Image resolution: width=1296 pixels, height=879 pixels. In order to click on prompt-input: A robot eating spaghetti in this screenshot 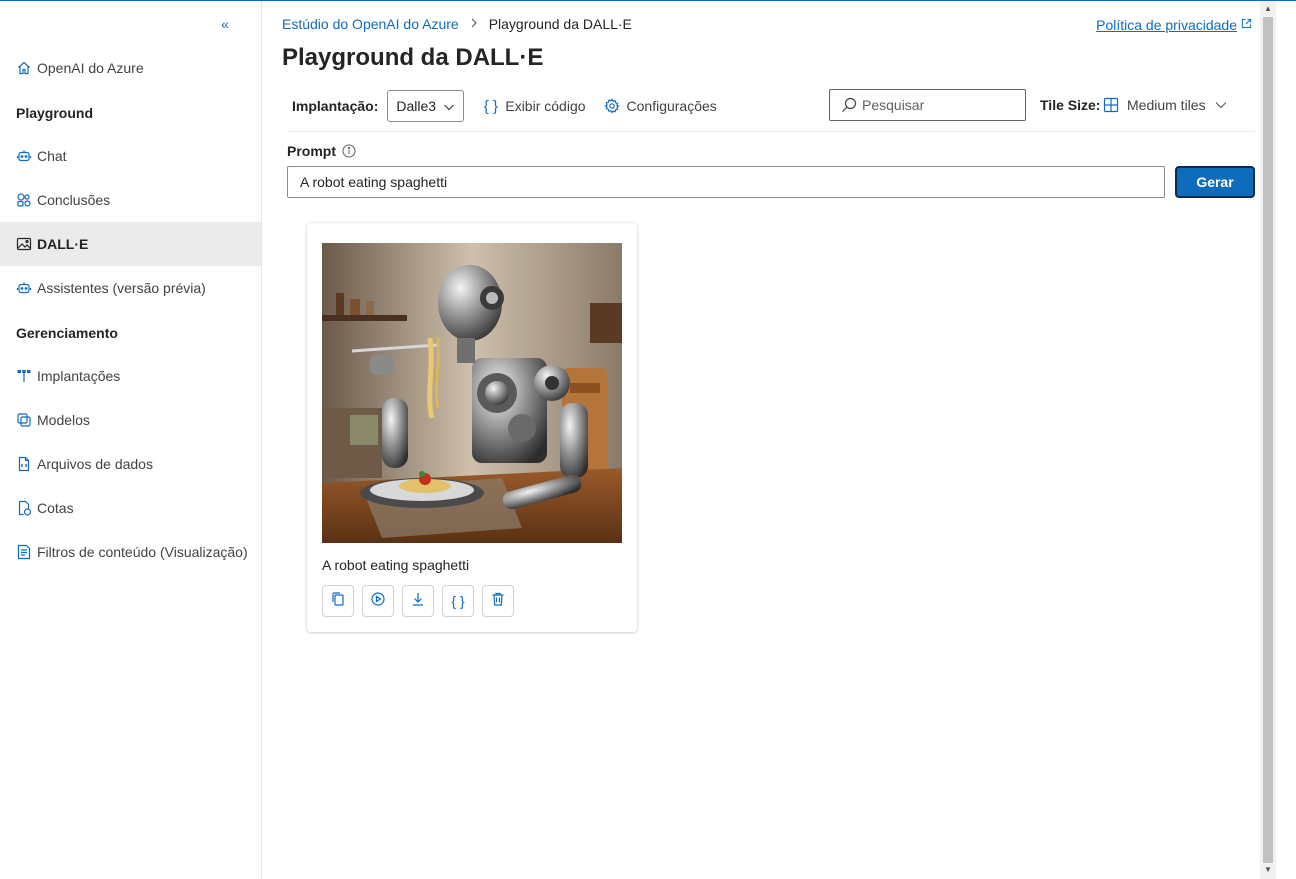, I will do `click(726, 182)`.